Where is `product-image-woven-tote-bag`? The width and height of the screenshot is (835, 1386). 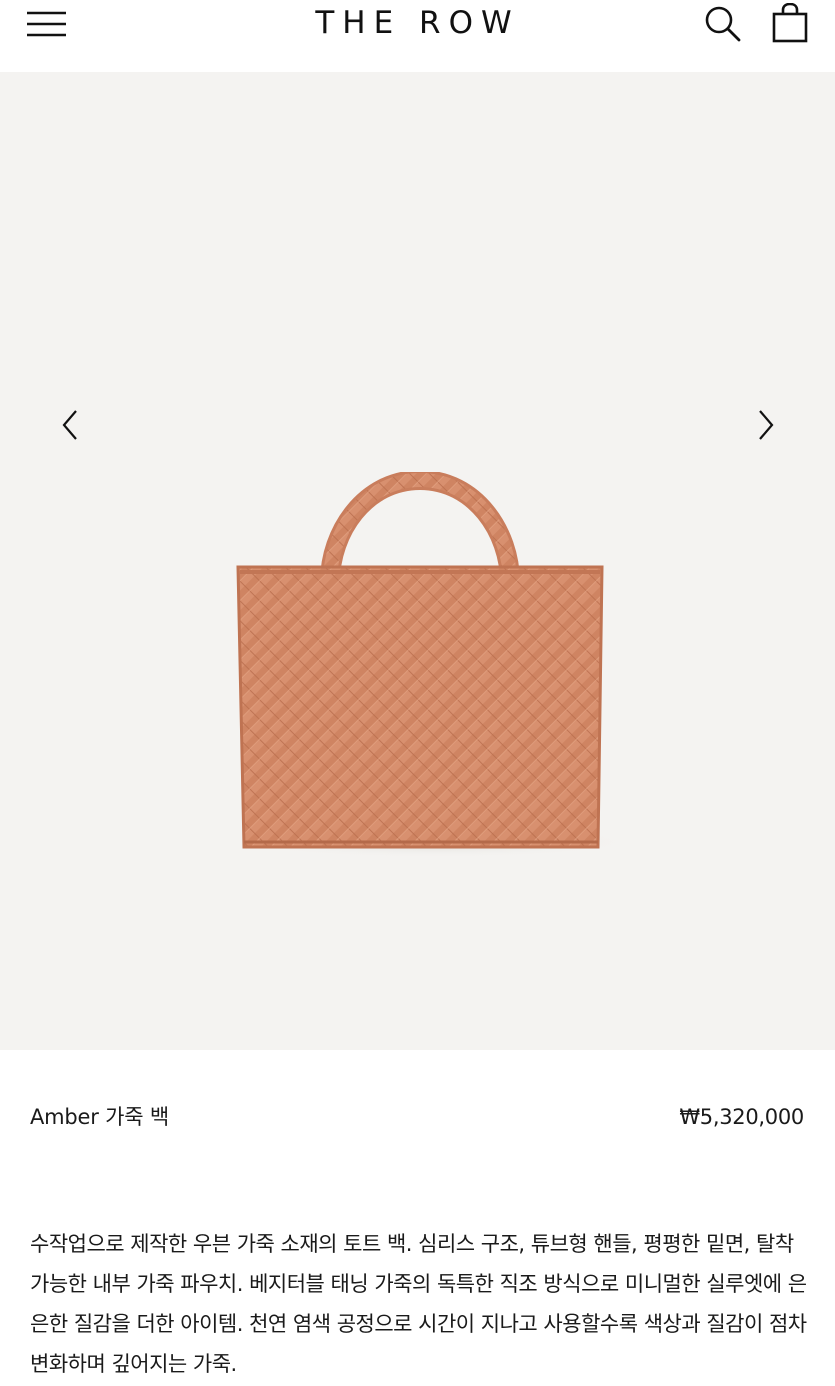 product-image-woven-tote-bag is located at coordinates (427, 665).